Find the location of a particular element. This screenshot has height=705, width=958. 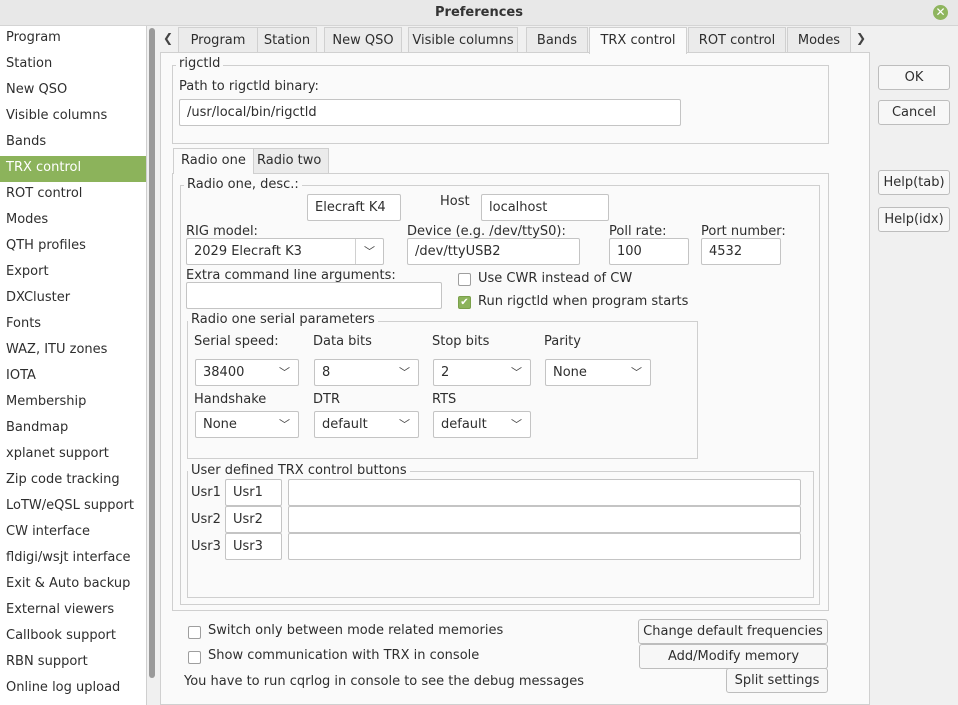

dtr-select: default ﹀ is located at coordinates (366, 424).